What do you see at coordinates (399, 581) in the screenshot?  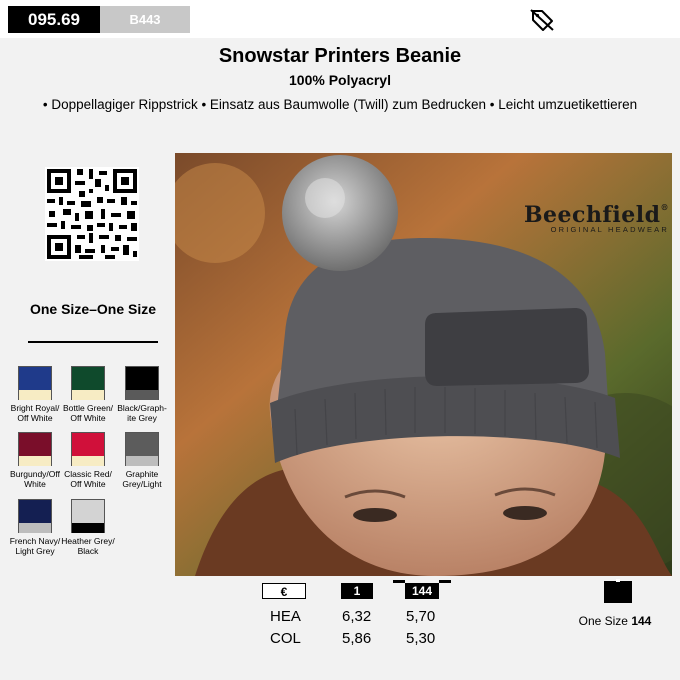 I see `qty-header-tick-left` at bounding box center [399, 581].